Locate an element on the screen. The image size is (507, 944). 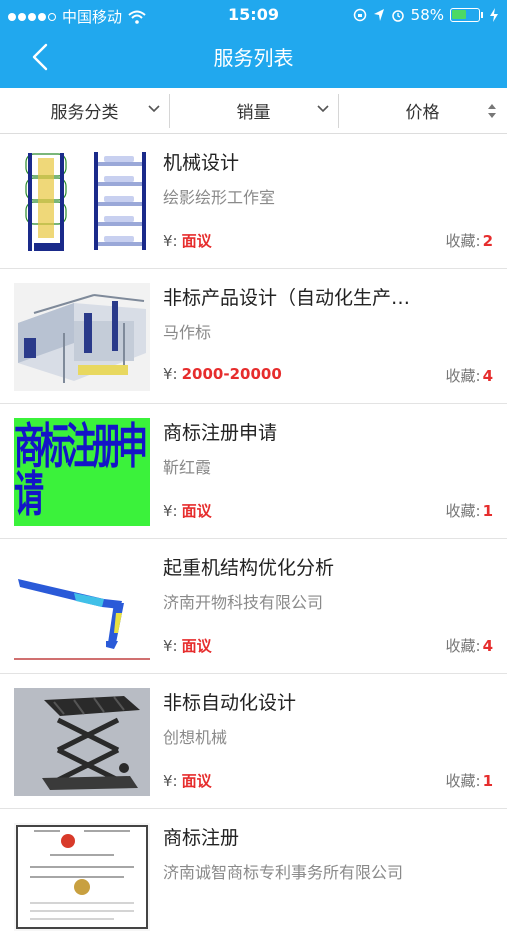
filter-price: 价格 is located at coordinates (422, 110).